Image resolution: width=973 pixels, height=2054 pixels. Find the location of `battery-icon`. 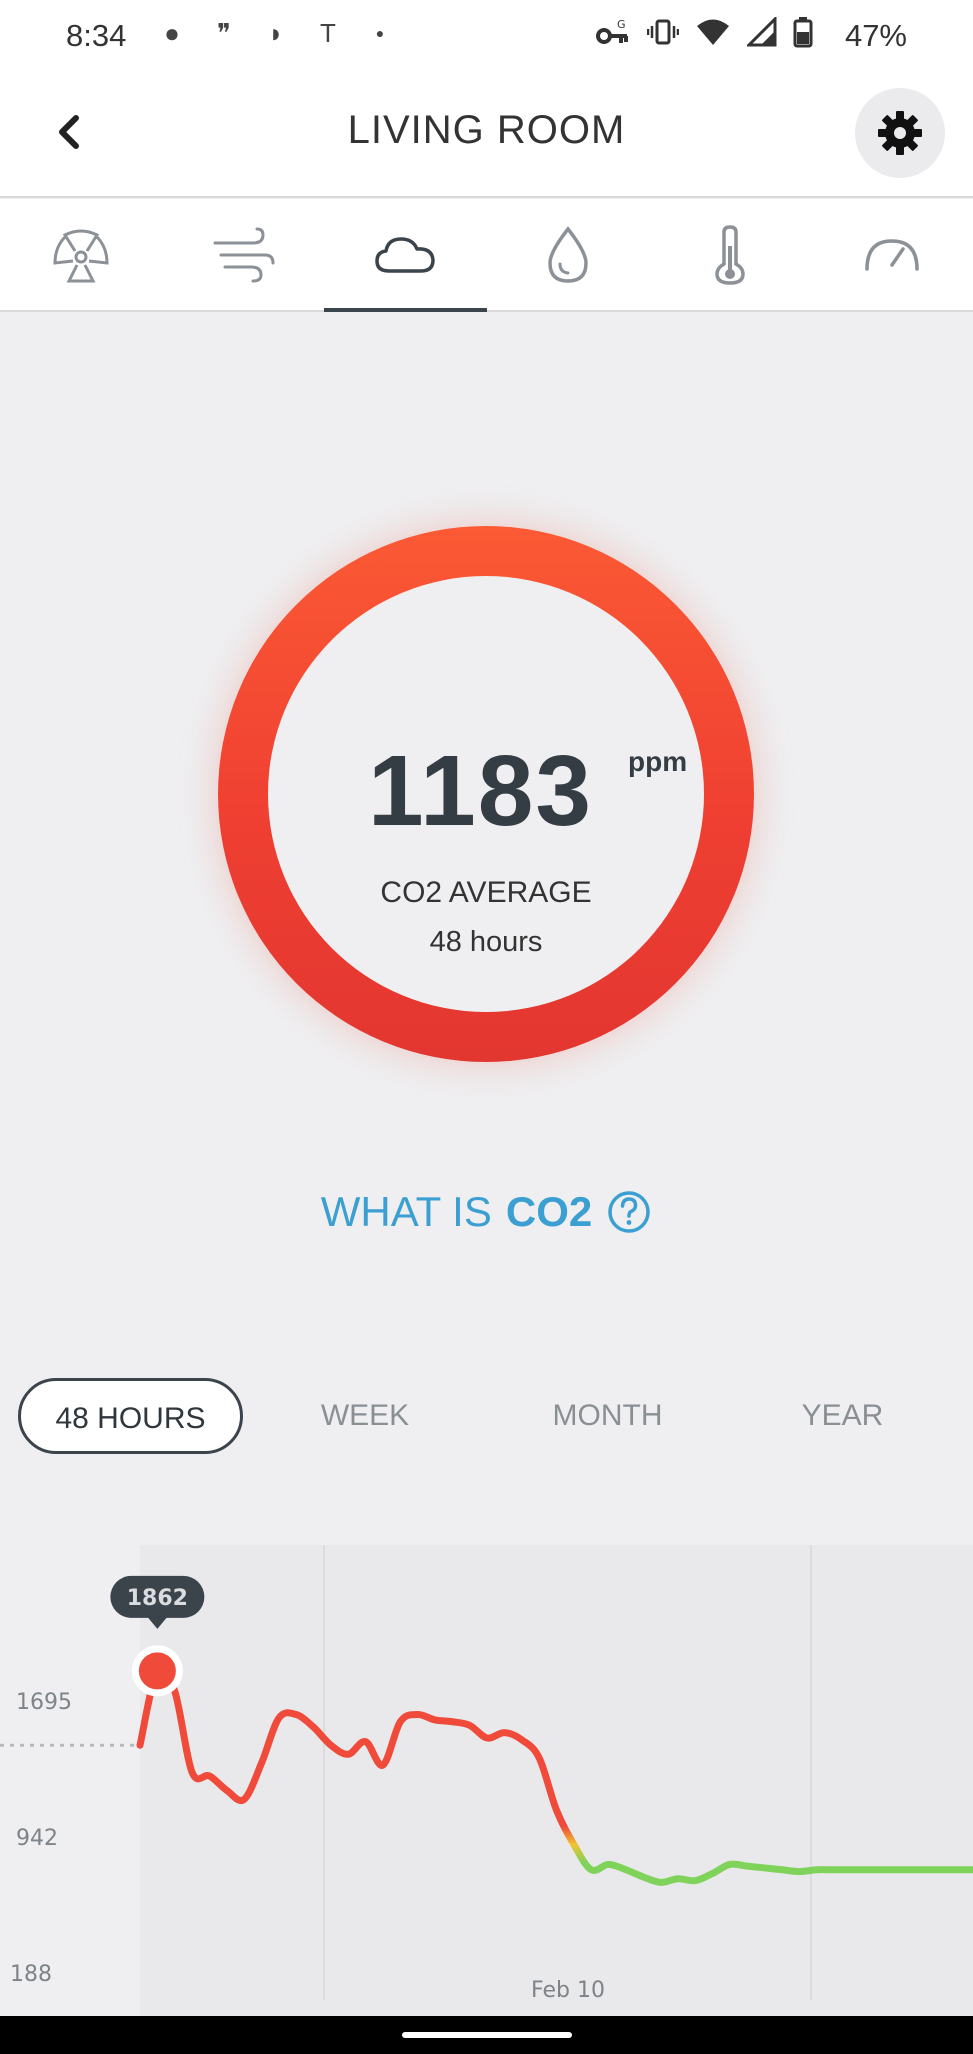

battery-icon is located at coordinates (803, 32).